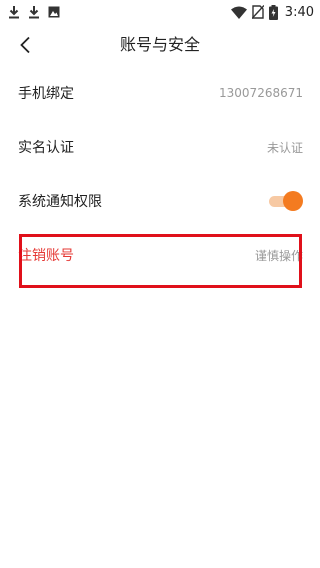  Describe the element at coordinates (257, 12) in the screenshot. I see `no-sim-icon` at that location.